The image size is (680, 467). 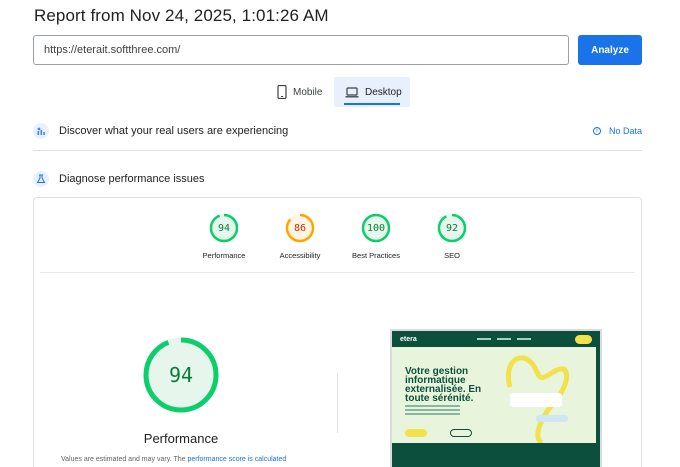 I want to click on gauge-label: Best Practices, so click(x=376, y=255).